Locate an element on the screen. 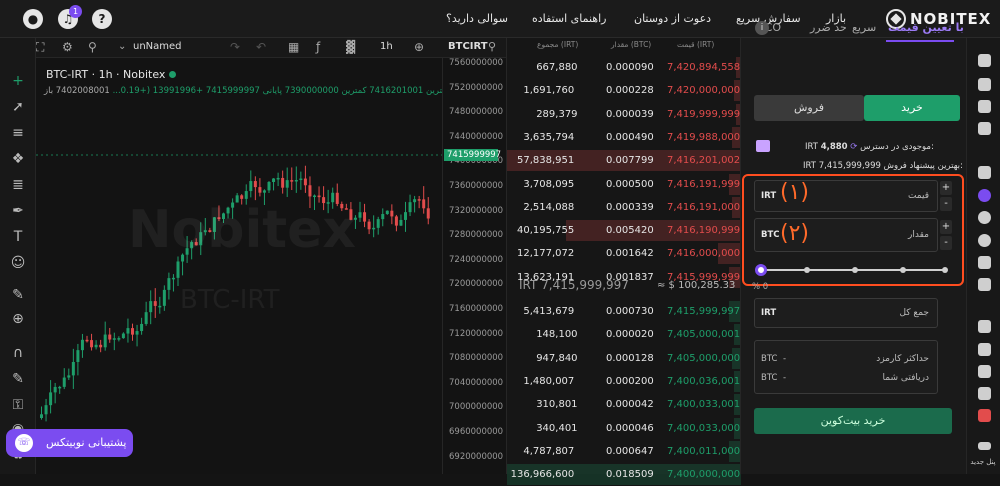  fib-icon: ≣ is located at coordinates (18, 185).